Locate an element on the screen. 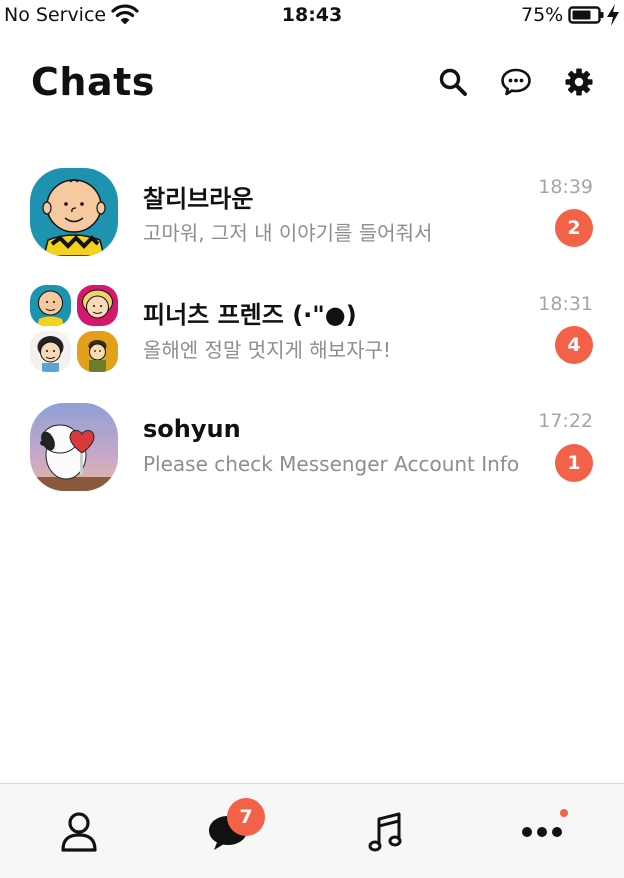 The height and width of the screenshot is (878, 624). chat-name: 찰리브라운 is located at coordinates (198, 199).